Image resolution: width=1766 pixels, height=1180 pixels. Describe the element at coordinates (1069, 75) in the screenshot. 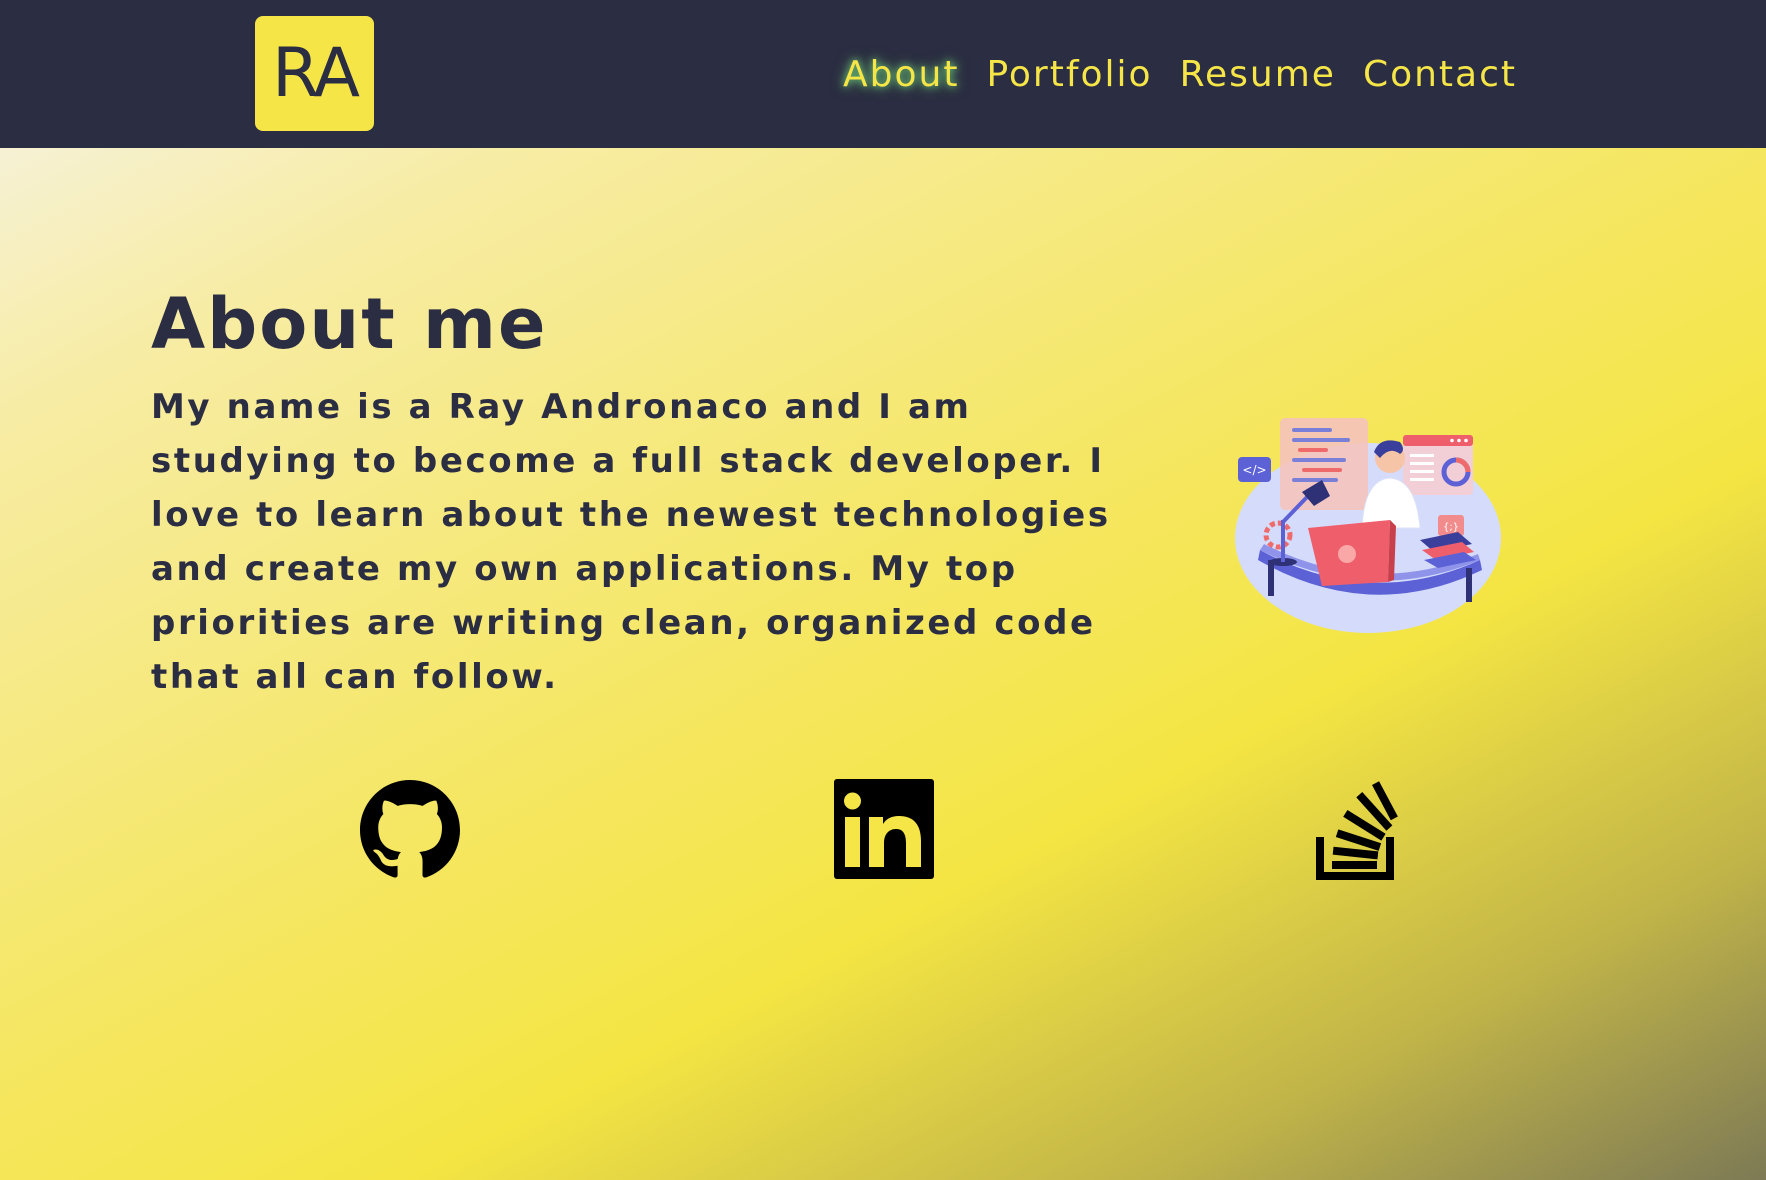

I see `nav-portfolio-link: Portfolio` at that location.